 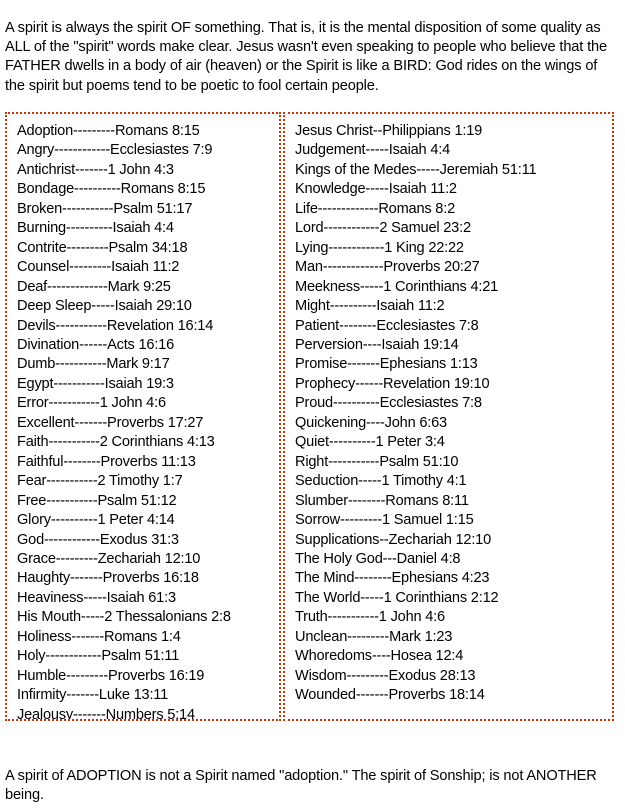 What do you see at coordinates (148, 189) in the screenshot?
I see `spirit-word-entry: Bondage----------Romans 8:15` at bounding box center [148, 189].